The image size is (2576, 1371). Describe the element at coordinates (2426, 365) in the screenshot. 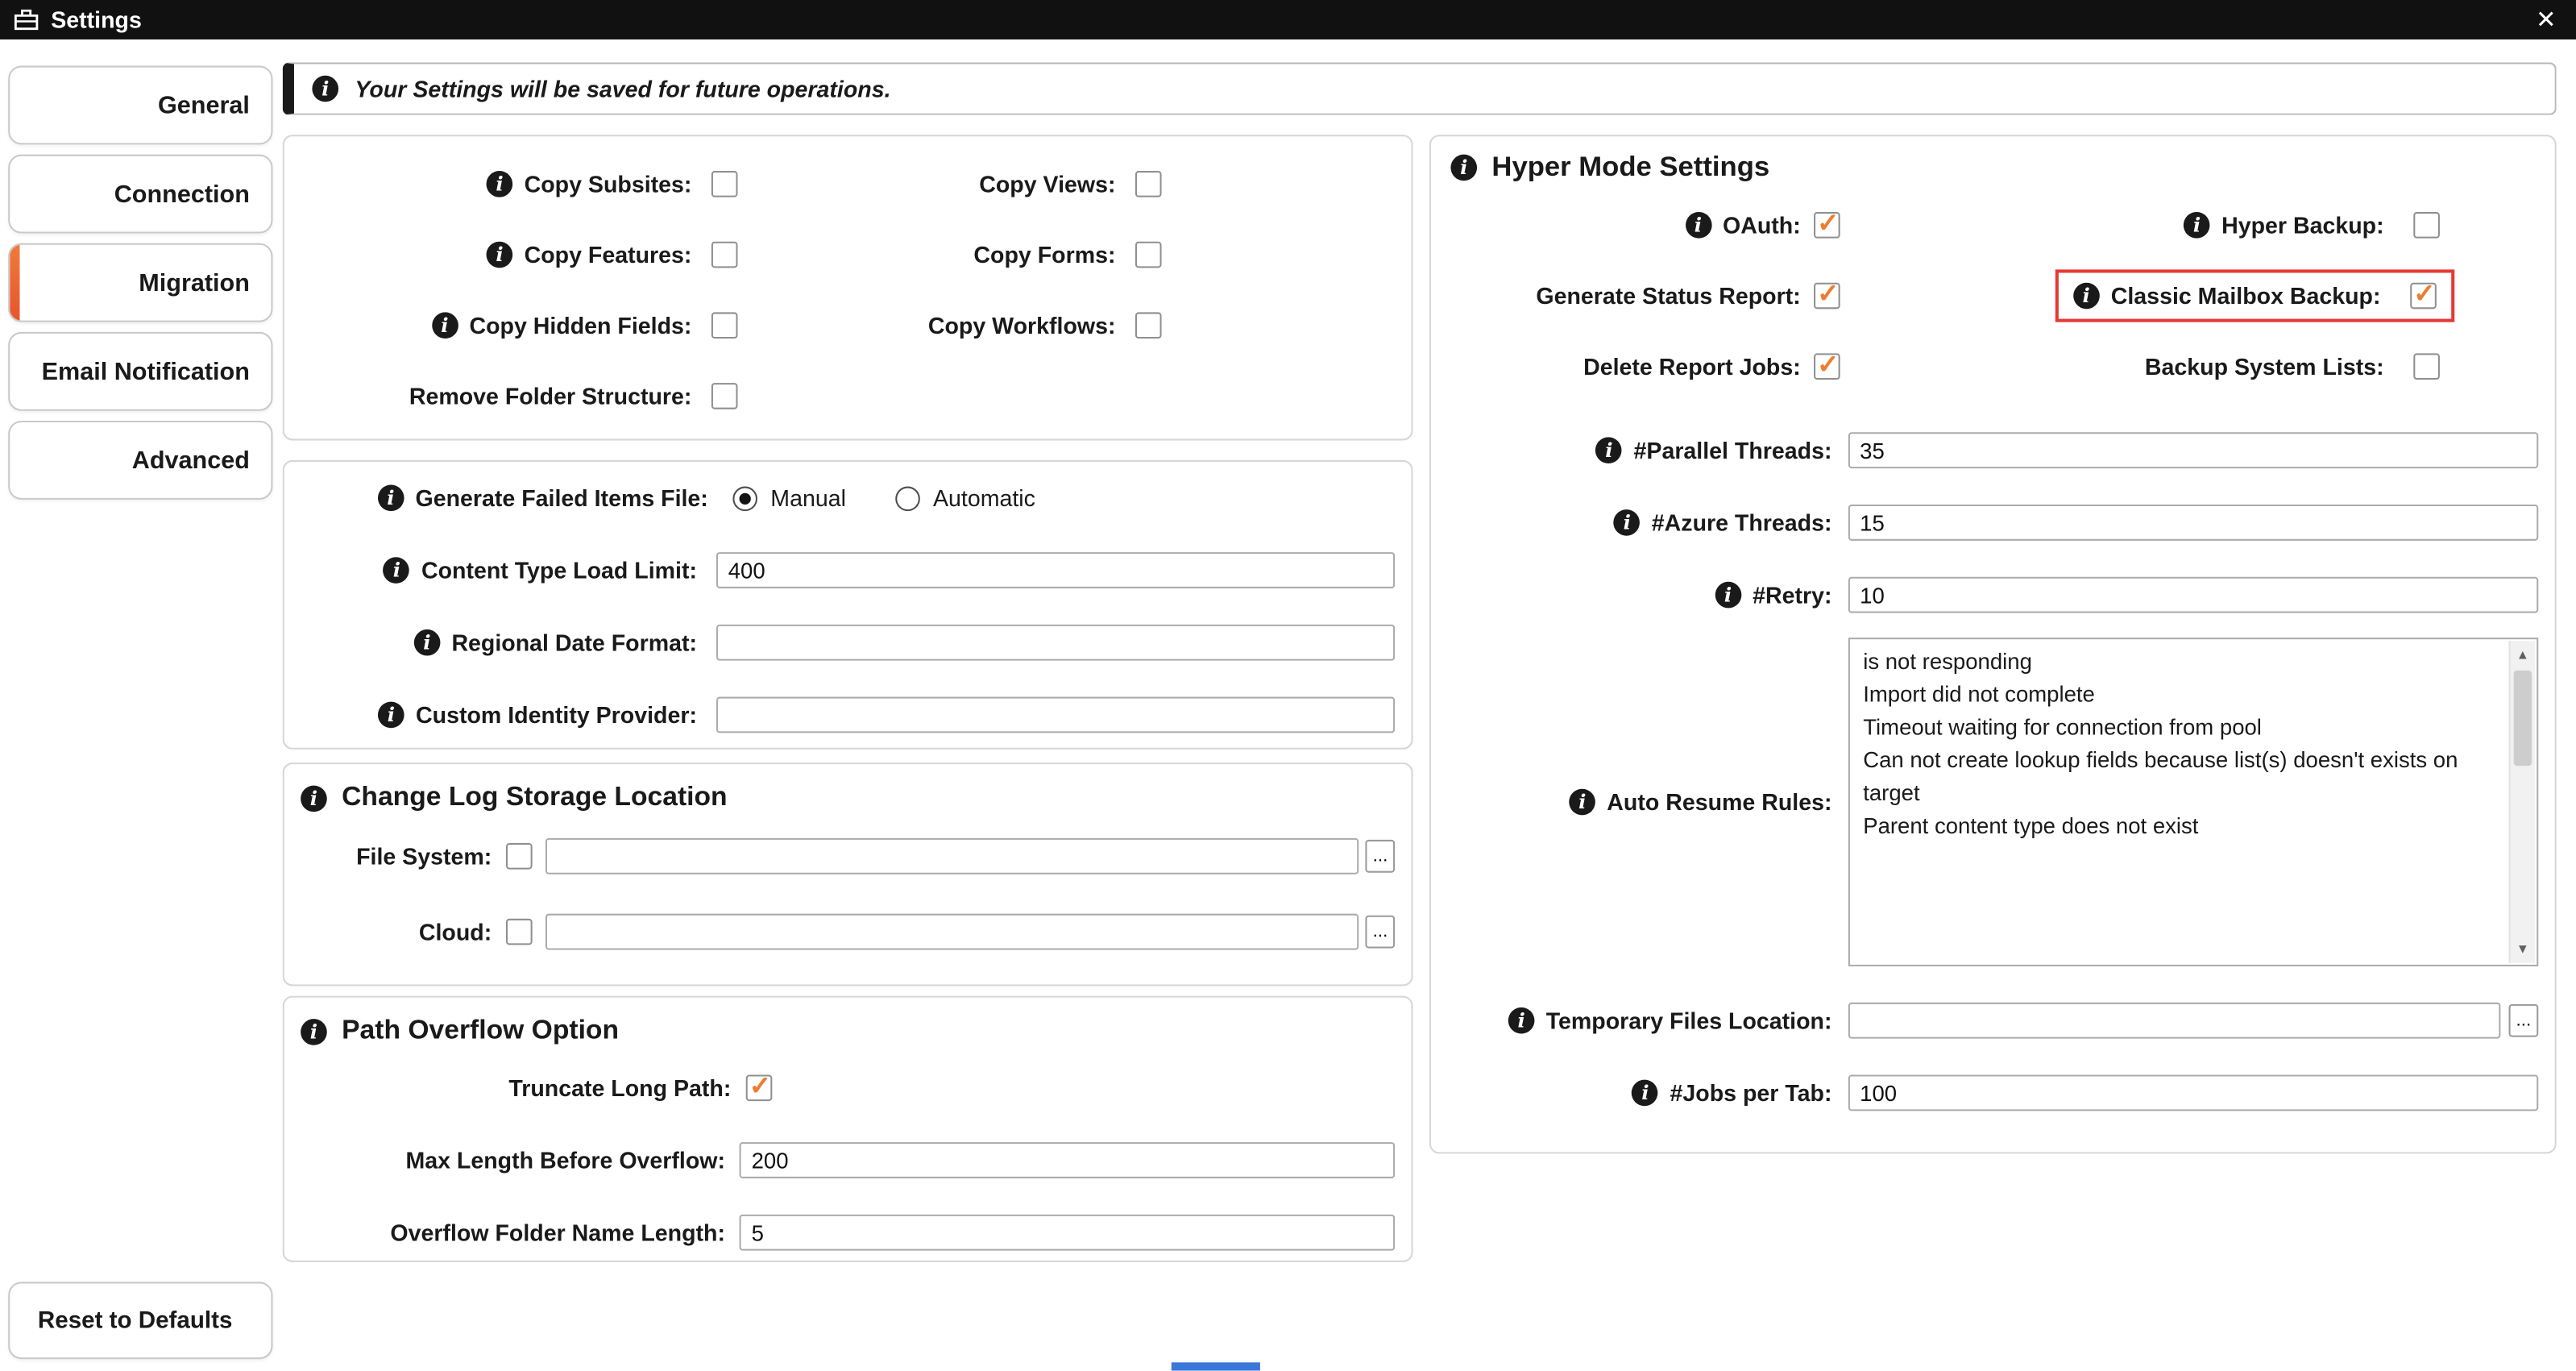

I see `backup-system-lists-checkbox` at that location.